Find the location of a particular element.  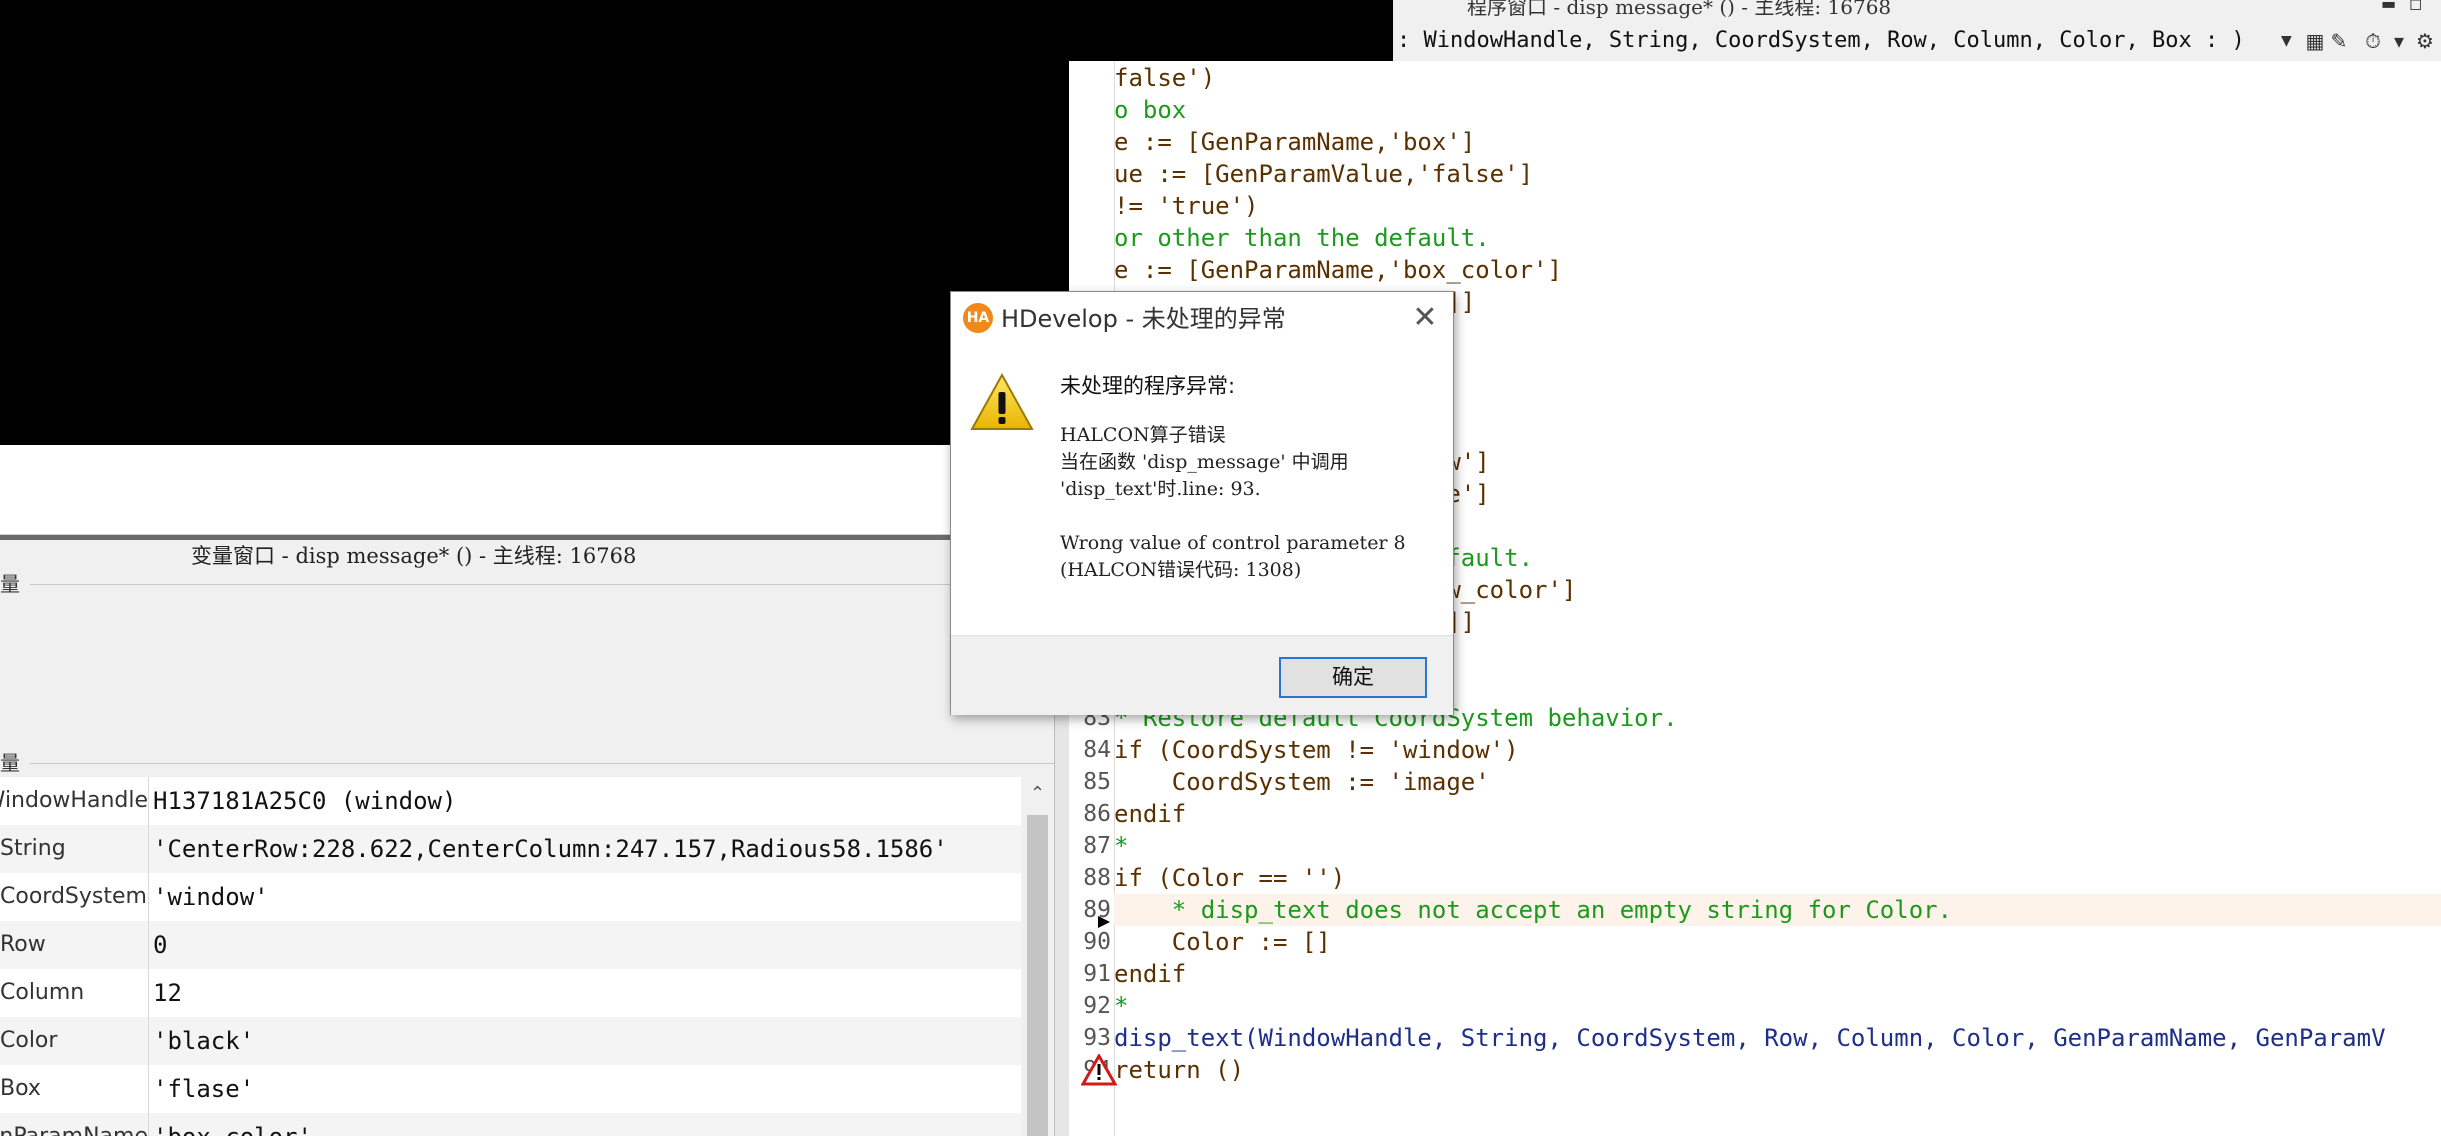

code-text: e := [GenParamName,'box_color'] is located at coordinates (1338, 270).